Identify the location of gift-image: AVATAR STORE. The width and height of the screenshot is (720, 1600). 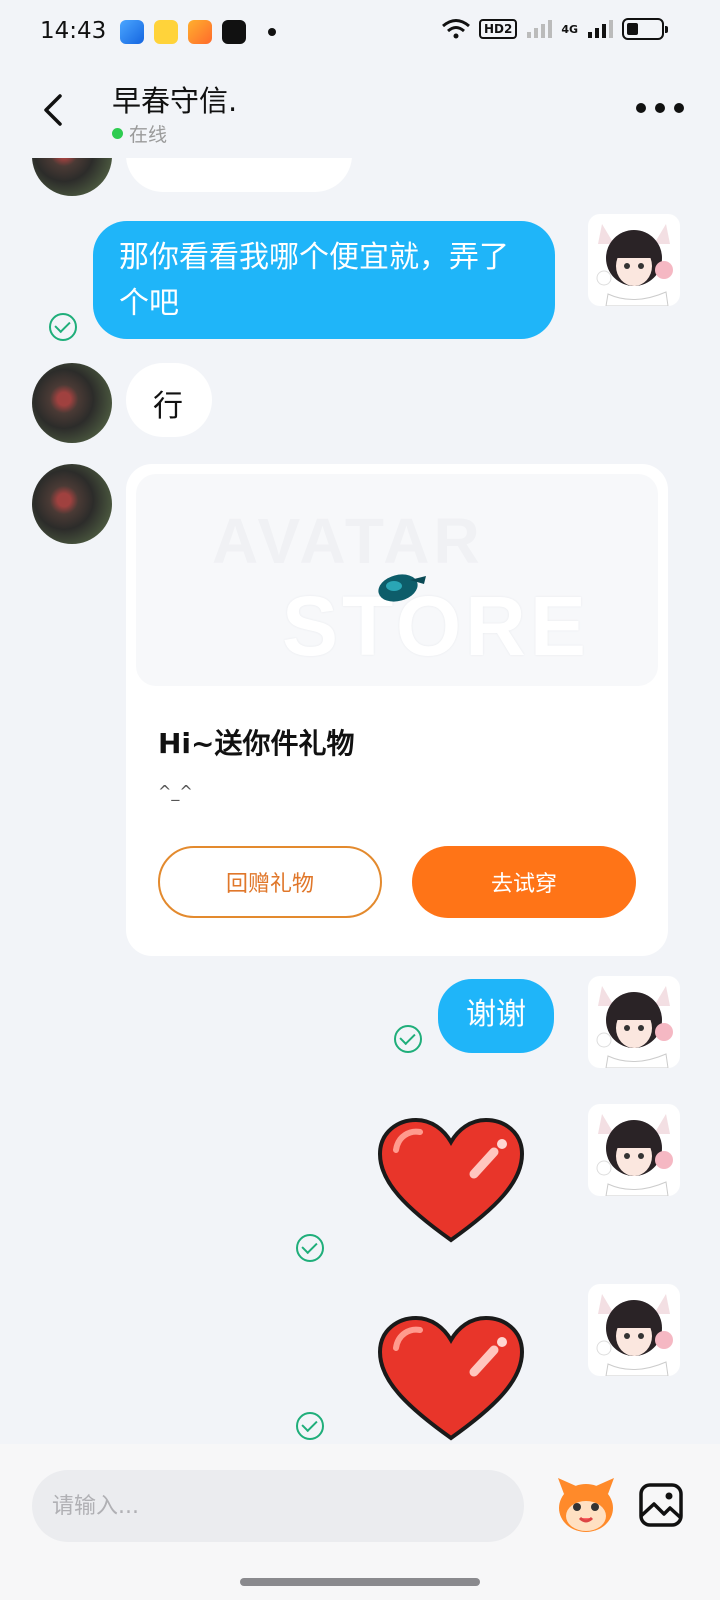
(397, 580).